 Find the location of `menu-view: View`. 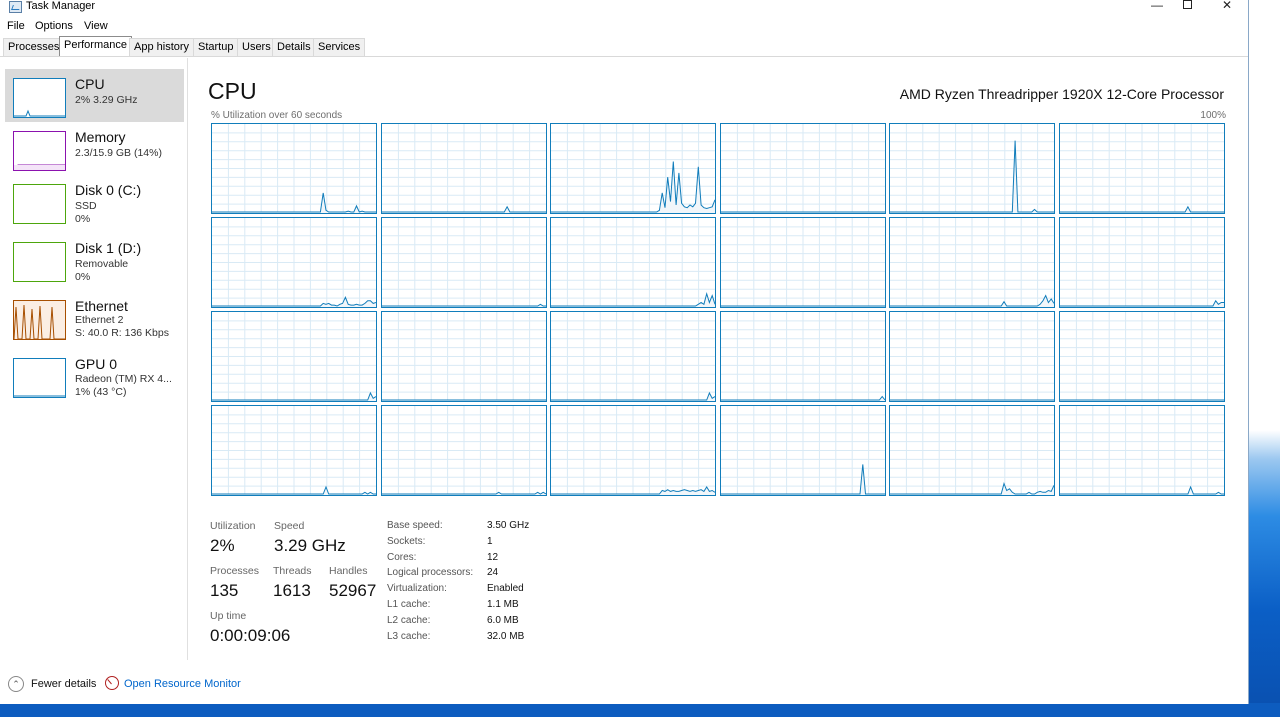

menu-view: View is located at coordinates (96, 26).